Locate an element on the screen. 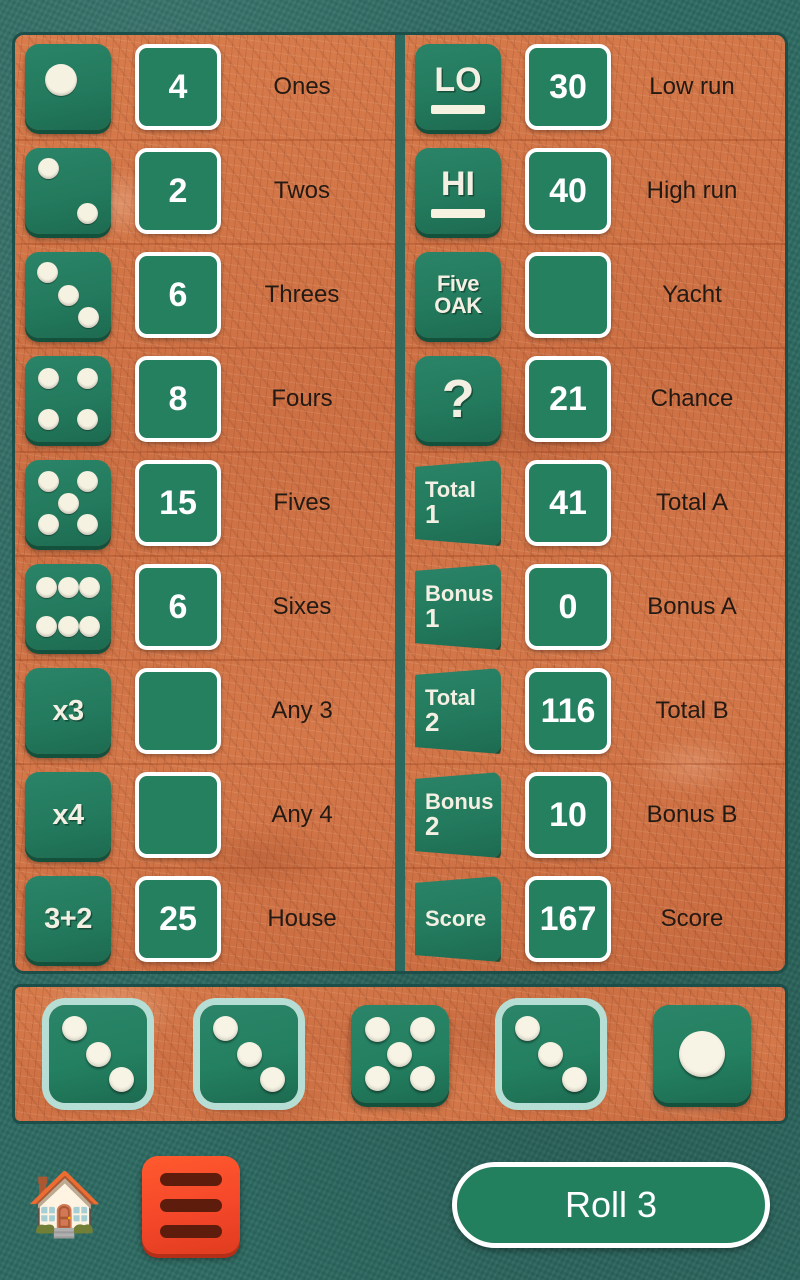  scorecard-row: x4 Any 4 is located at coordinates (205, 815).